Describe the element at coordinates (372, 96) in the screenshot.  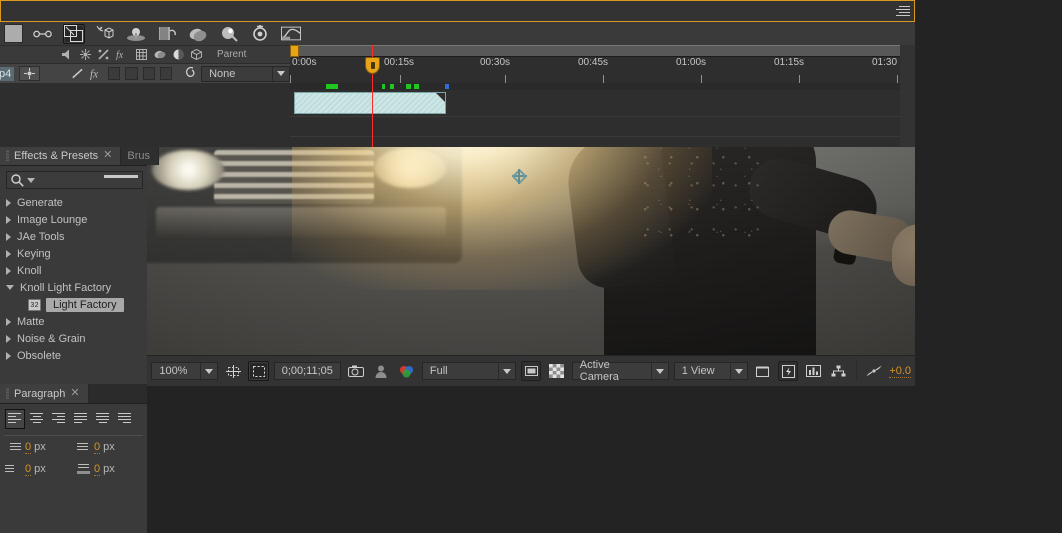
I see `current-time-indicator` at that location.